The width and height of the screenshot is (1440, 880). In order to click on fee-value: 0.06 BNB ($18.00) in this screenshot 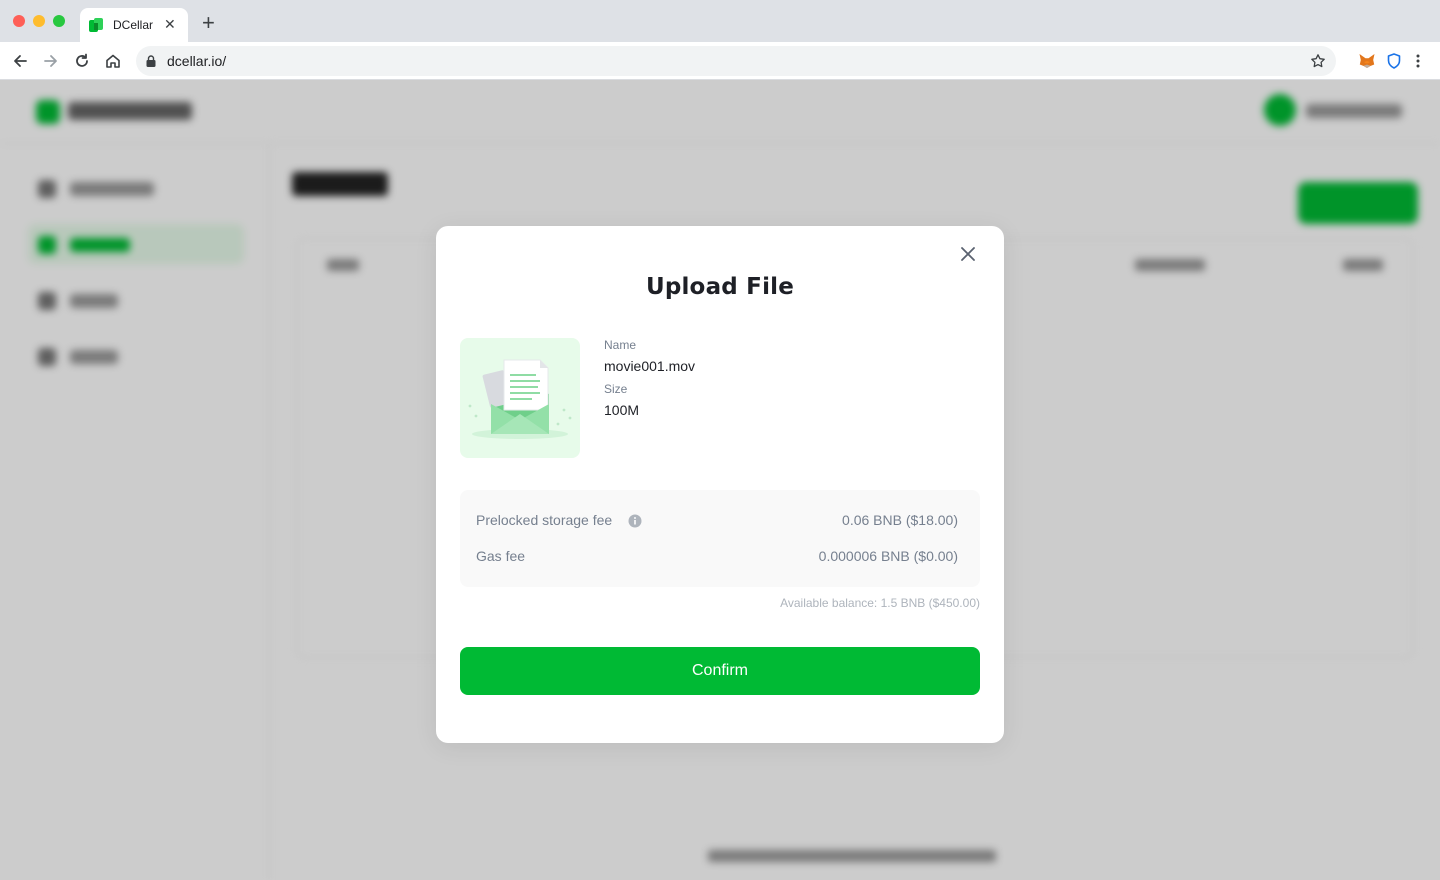, I will do `click(900, 520)`.